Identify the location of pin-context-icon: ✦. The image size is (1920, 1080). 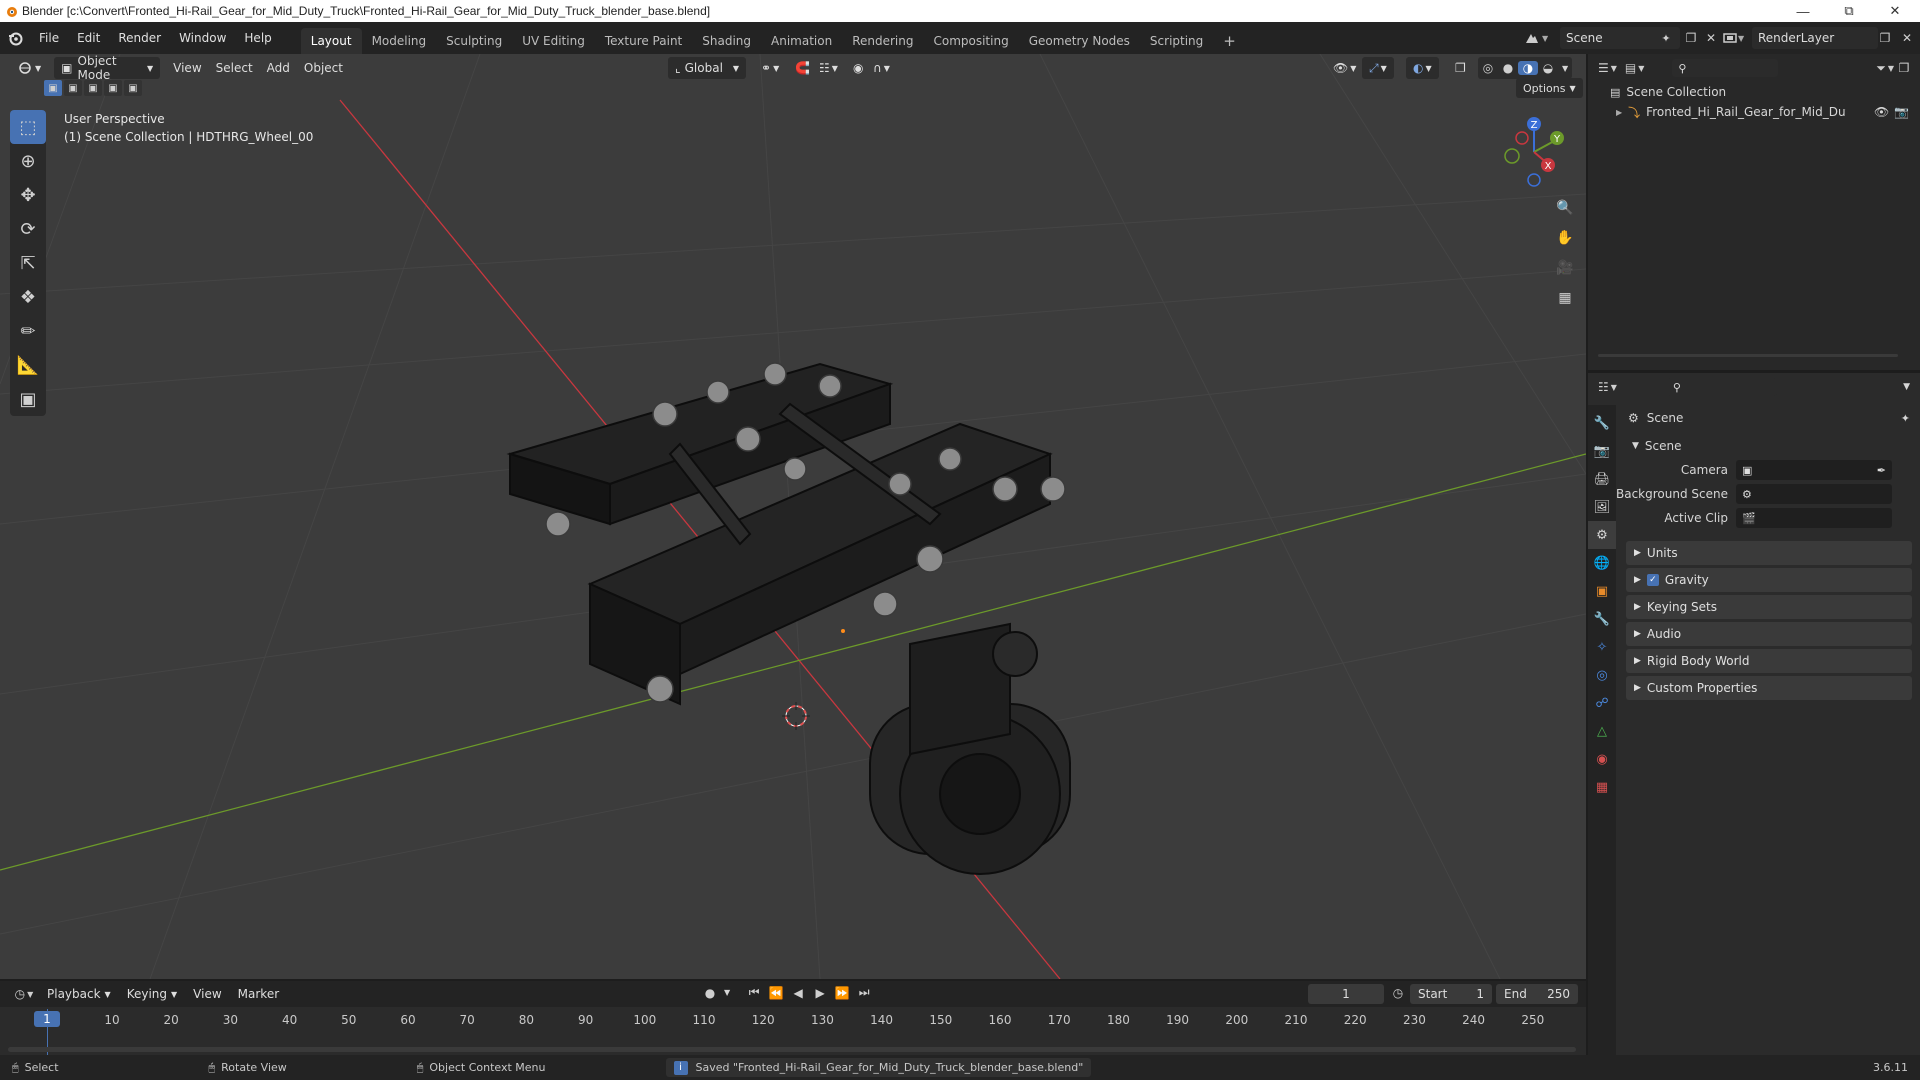
(1905, 418).